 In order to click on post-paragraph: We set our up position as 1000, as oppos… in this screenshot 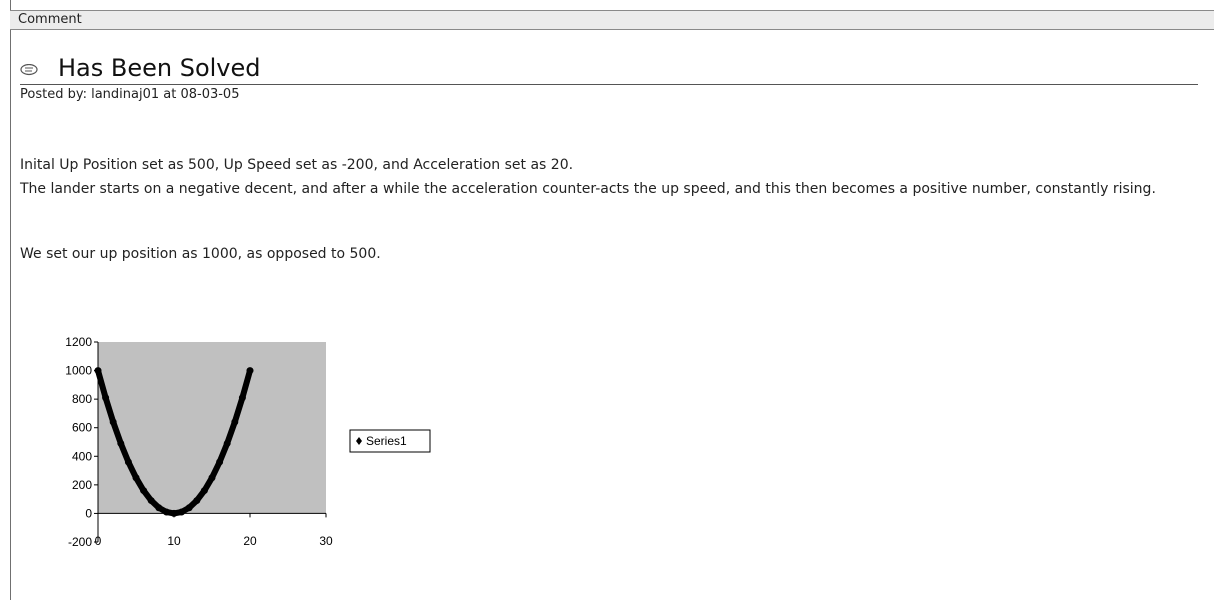, I will do `click(200, 254)`.